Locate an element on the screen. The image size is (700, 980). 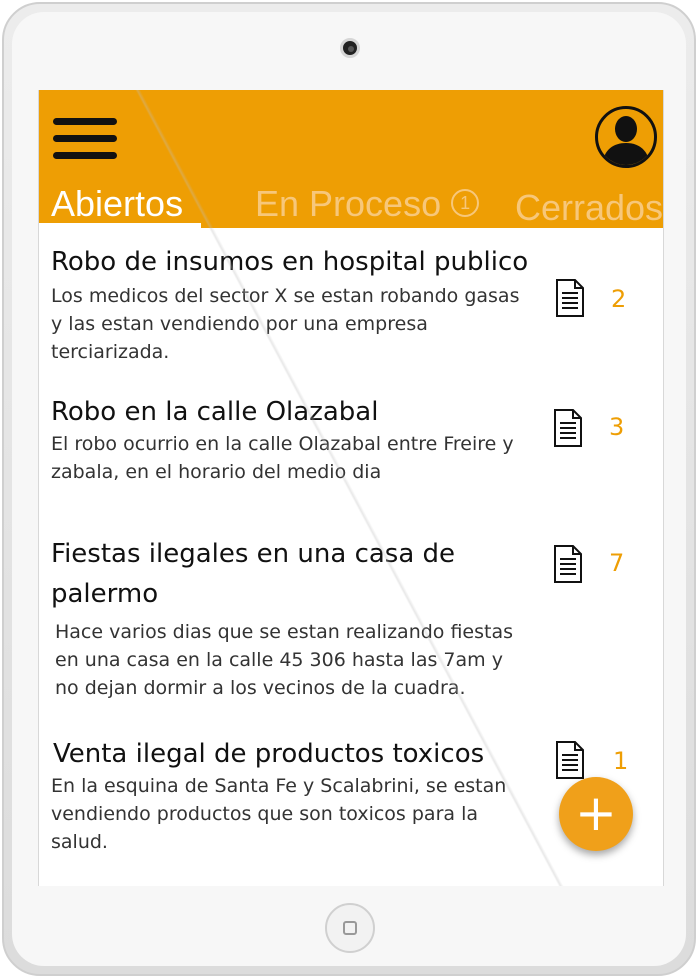
tab-abiertos: Abiertos is located at coordinates (117, 204).